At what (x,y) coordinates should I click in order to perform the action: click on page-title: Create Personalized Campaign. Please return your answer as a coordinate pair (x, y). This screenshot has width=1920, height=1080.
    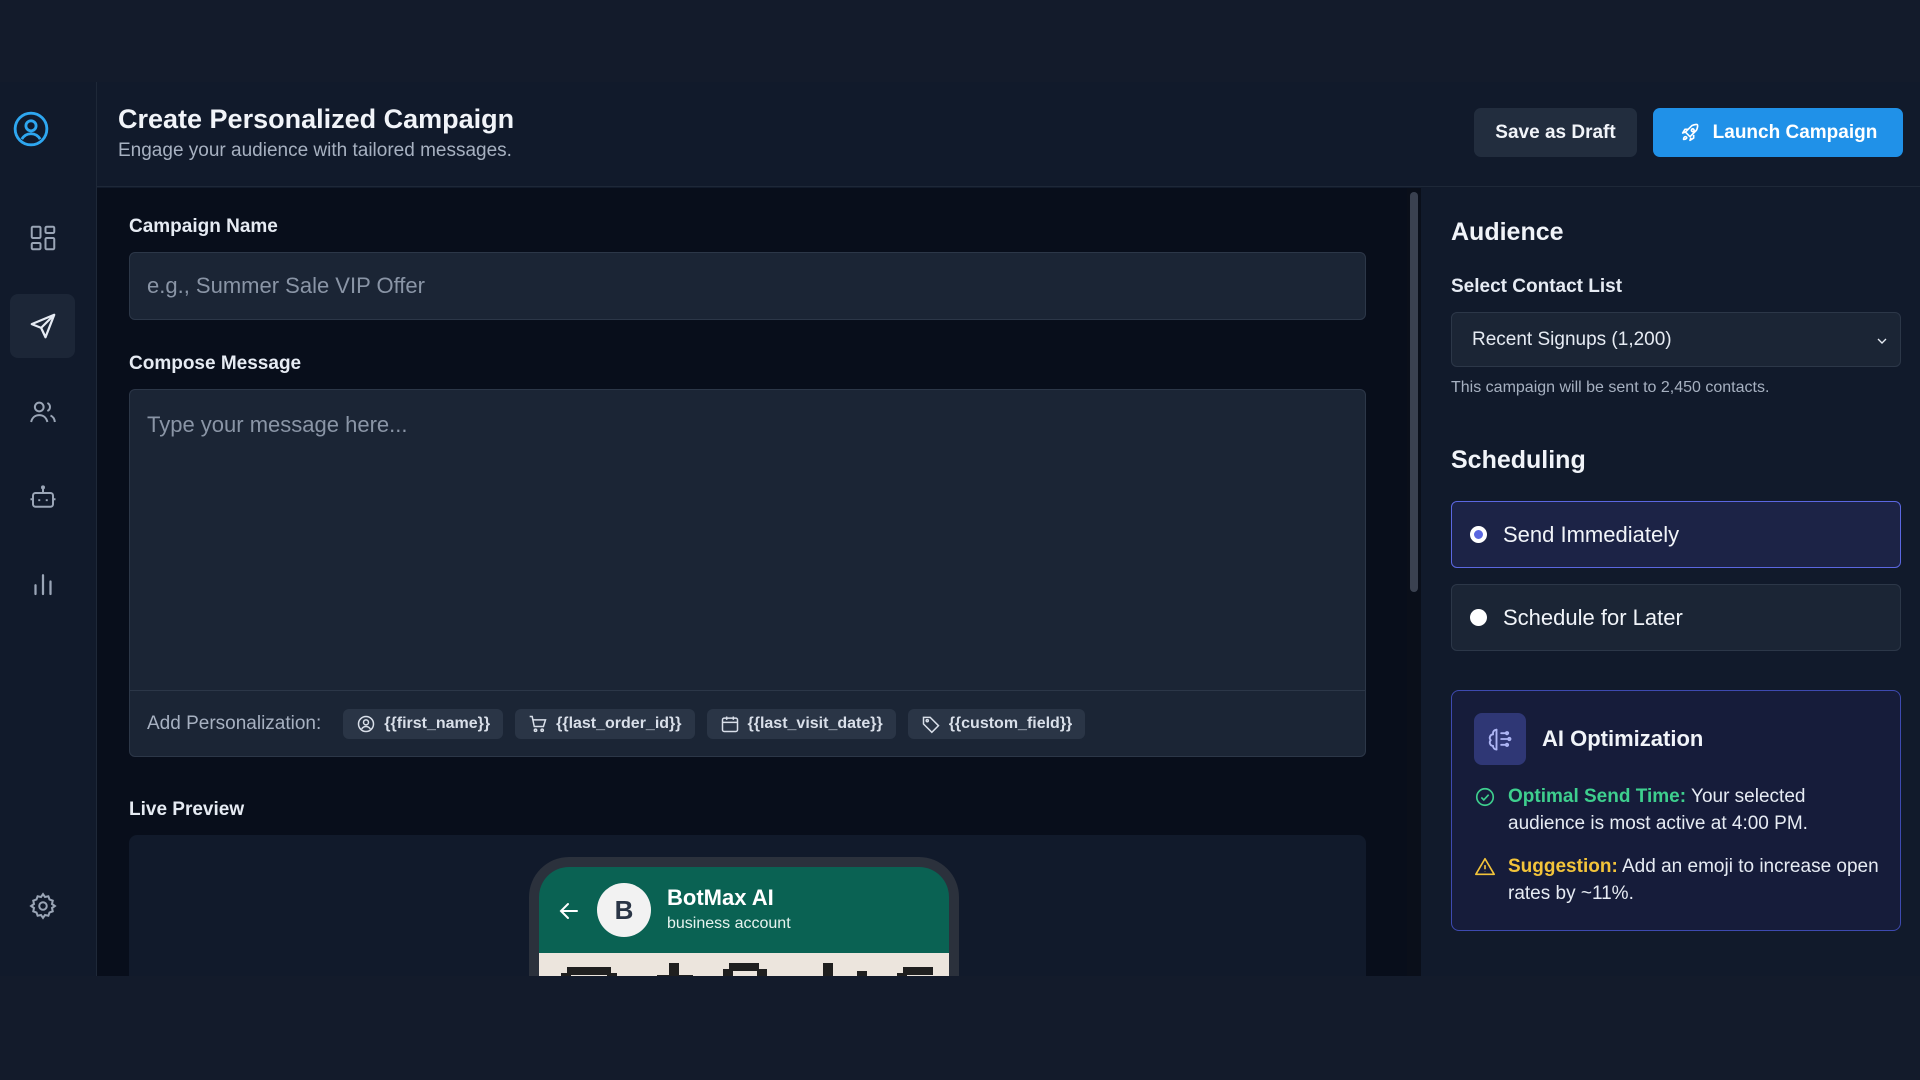
    Looking at the image, I should click on (316, 119).